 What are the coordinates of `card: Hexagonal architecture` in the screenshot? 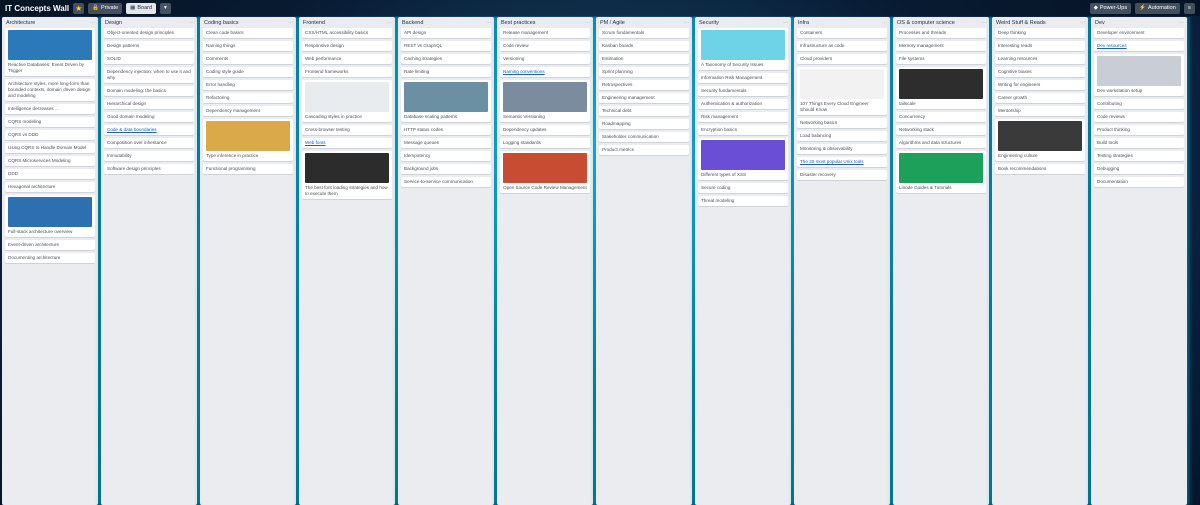 It's located at (50, 187).